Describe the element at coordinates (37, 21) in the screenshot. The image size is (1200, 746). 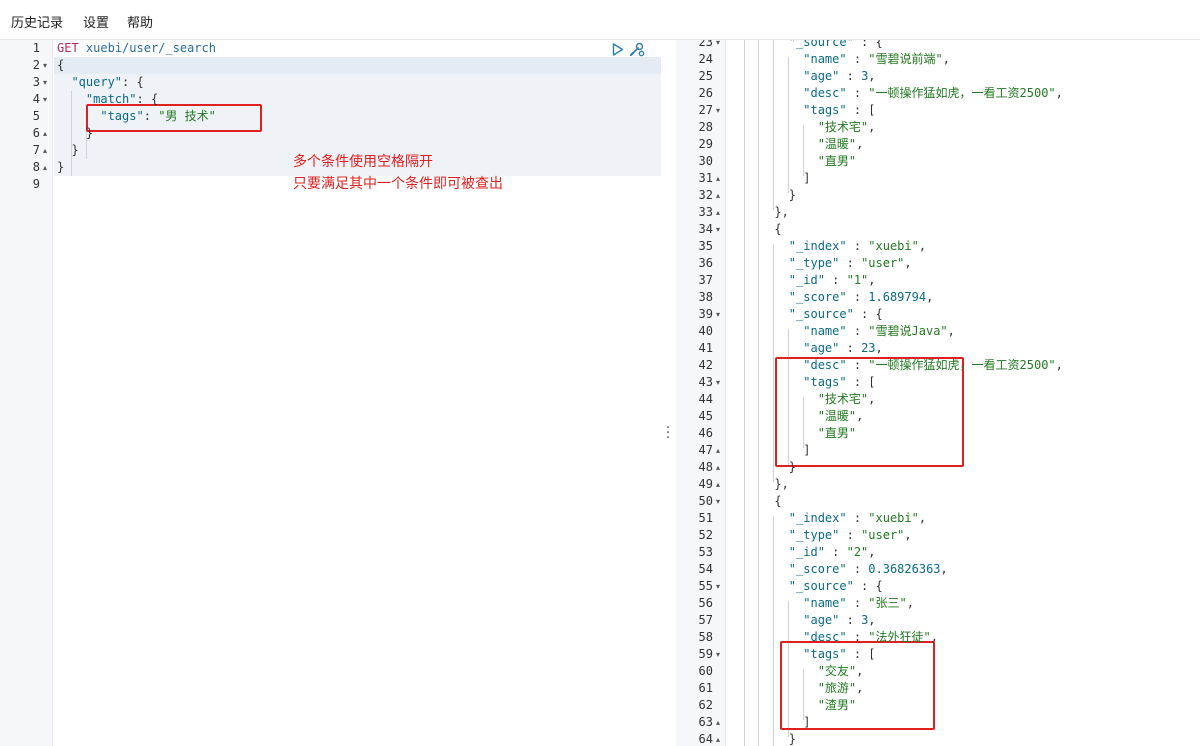
I see `menu-history: 历史记录` at that location.